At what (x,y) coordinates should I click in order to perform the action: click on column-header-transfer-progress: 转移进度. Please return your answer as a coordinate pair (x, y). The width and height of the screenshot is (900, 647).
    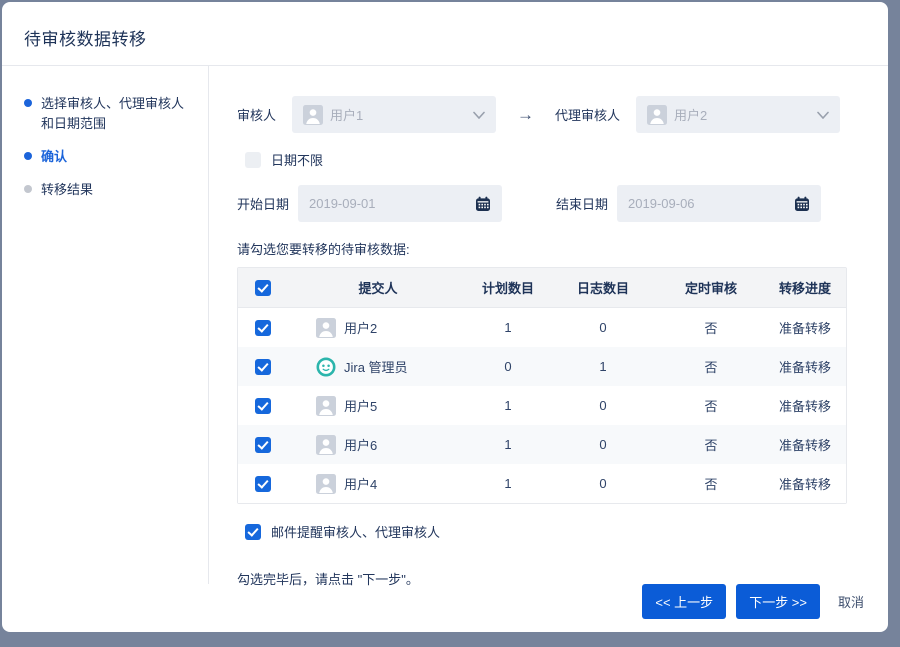
    Looking at the image, I should click on (804, 288).